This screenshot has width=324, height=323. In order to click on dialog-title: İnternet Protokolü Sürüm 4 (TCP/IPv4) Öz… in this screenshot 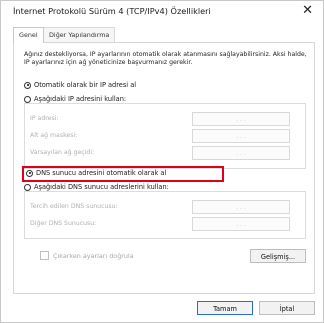, I will do `click(112, 11)`.